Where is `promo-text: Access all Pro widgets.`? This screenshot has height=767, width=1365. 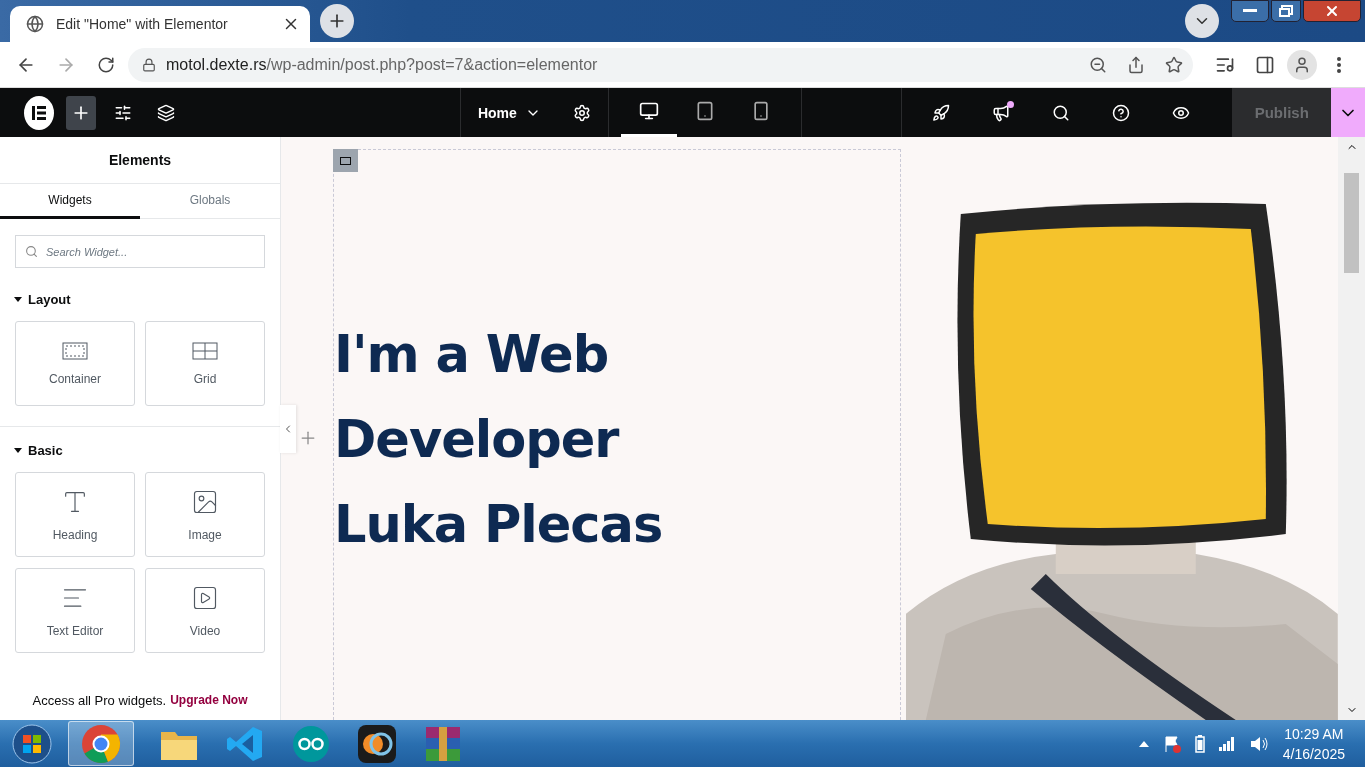 promo-text: Access all Pro widgets. is located at coordinates (99, 700).